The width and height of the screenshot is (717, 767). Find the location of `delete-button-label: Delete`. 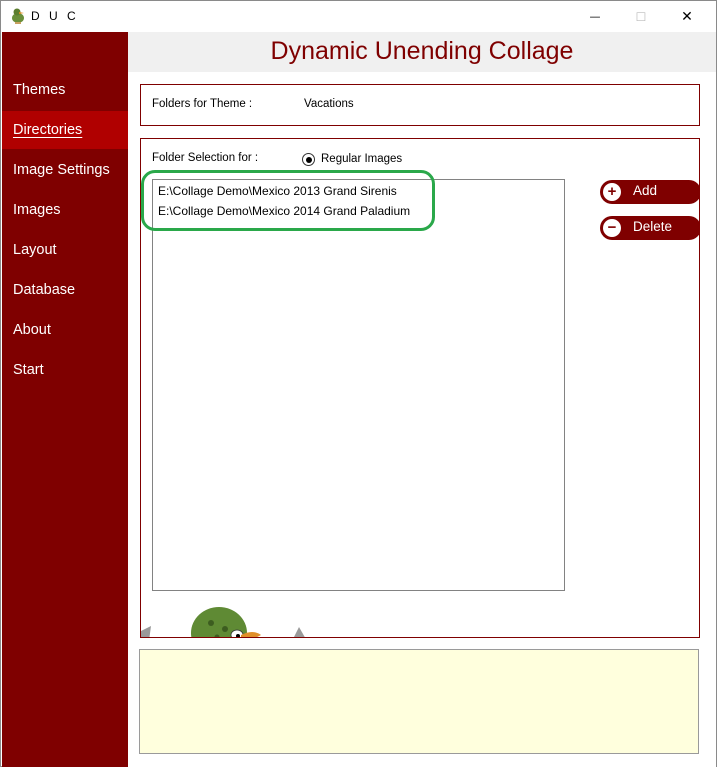

delete-button-label: Delete is located at coordinates (653, 226).